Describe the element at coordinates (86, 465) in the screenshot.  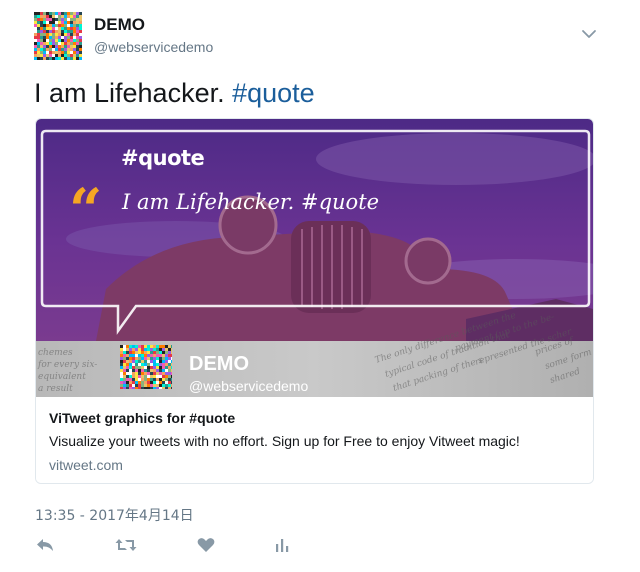
I see `card-domain: vitweet.com` at that location.